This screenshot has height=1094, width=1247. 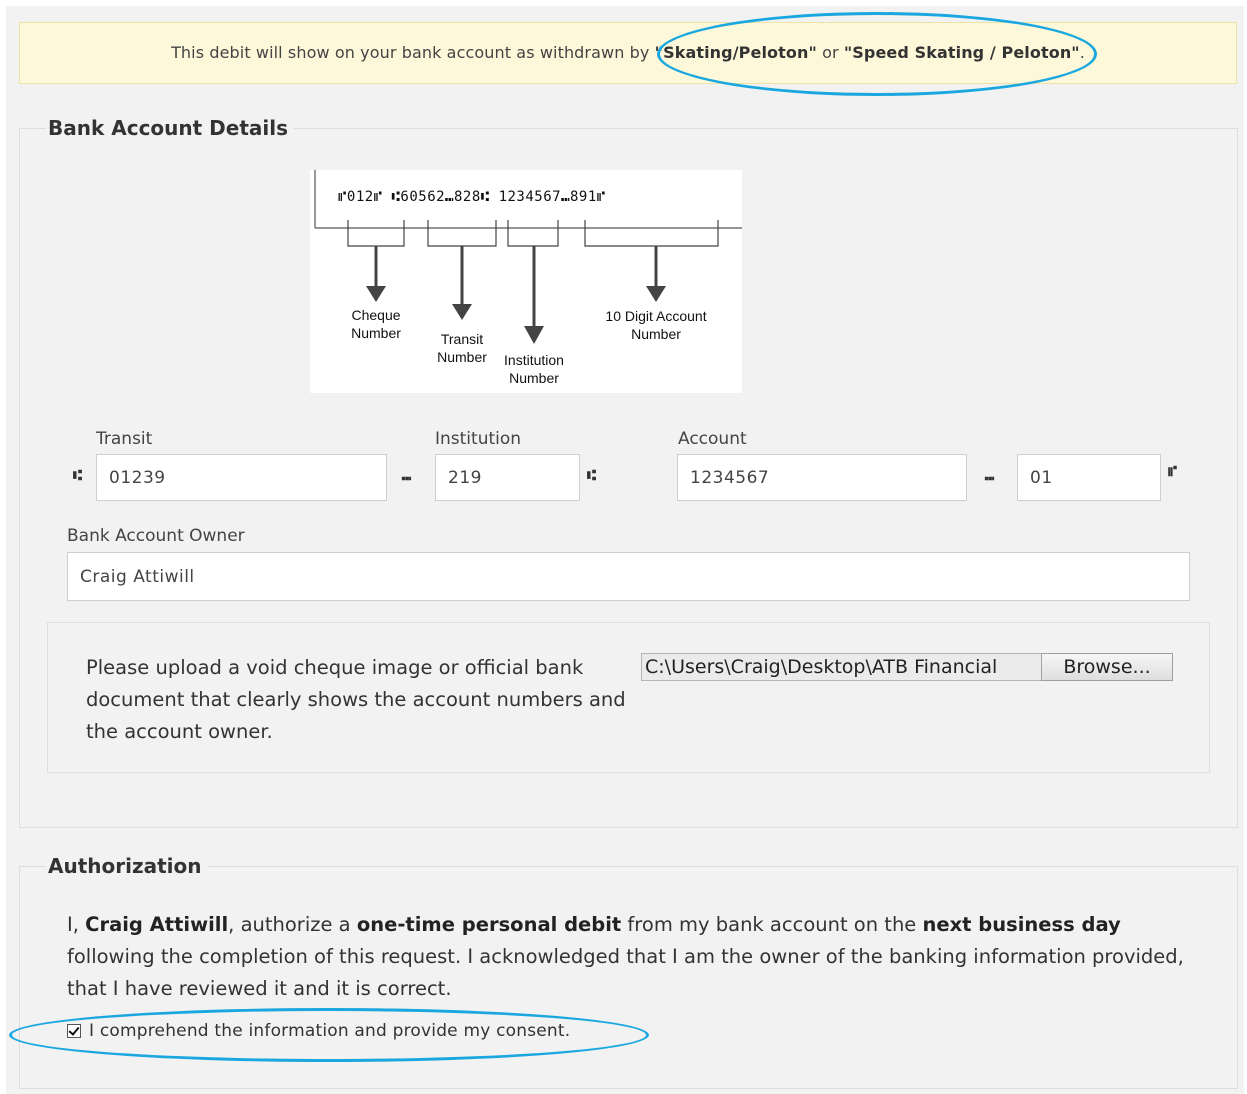 I want to click on cheque-number-label-2: Number, so click(x=376, y=333).